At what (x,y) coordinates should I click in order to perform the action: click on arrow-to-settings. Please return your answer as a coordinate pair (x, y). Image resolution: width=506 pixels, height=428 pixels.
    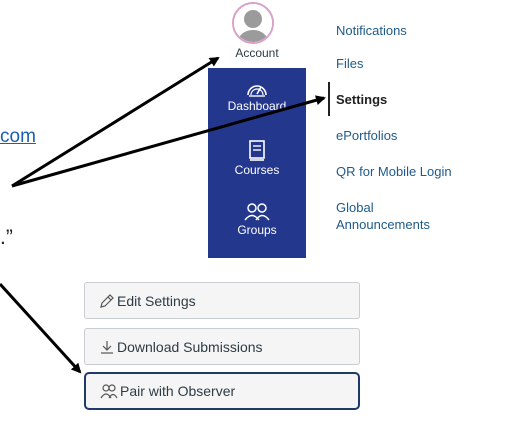
    Looking at the image, I should click on (168, 141).